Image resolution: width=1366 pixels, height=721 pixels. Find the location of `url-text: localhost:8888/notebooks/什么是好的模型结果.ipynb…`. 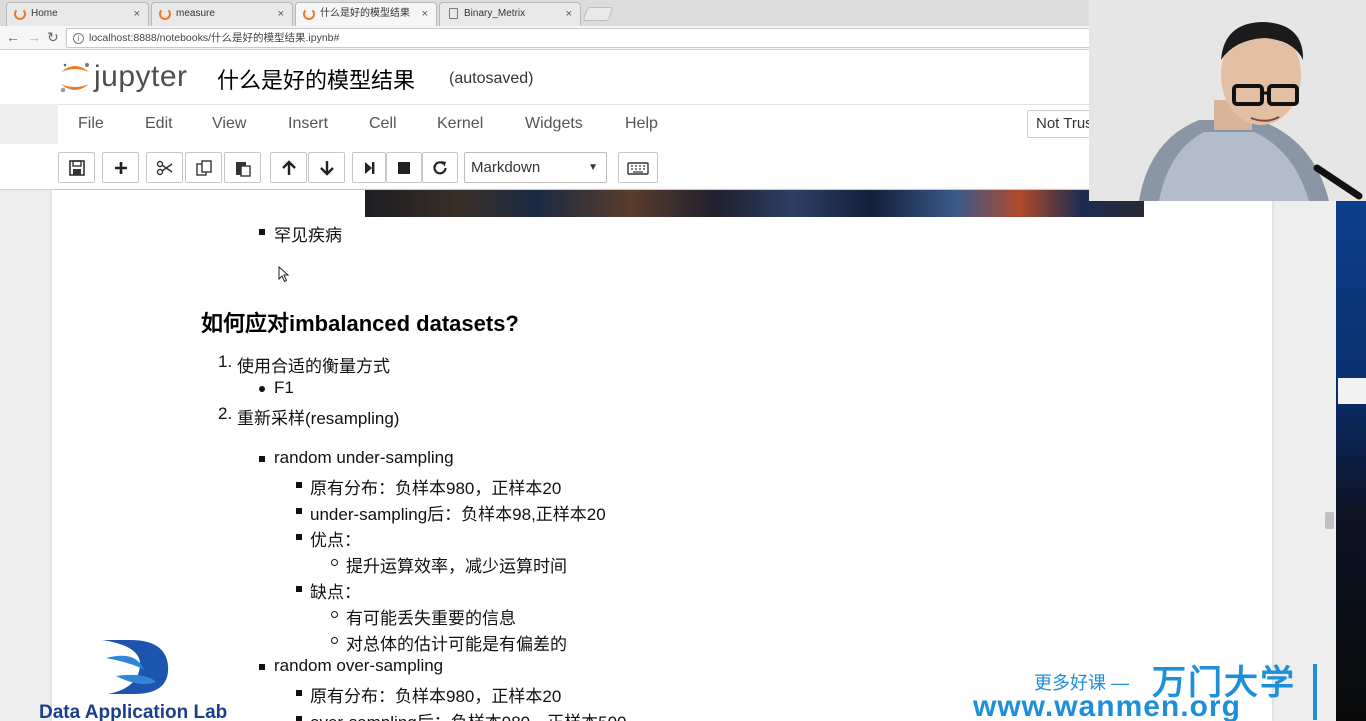

url-text: localhost:8888/notebooks/什么是好的模型结果.ipynb… is located at coordinates (214, 38).